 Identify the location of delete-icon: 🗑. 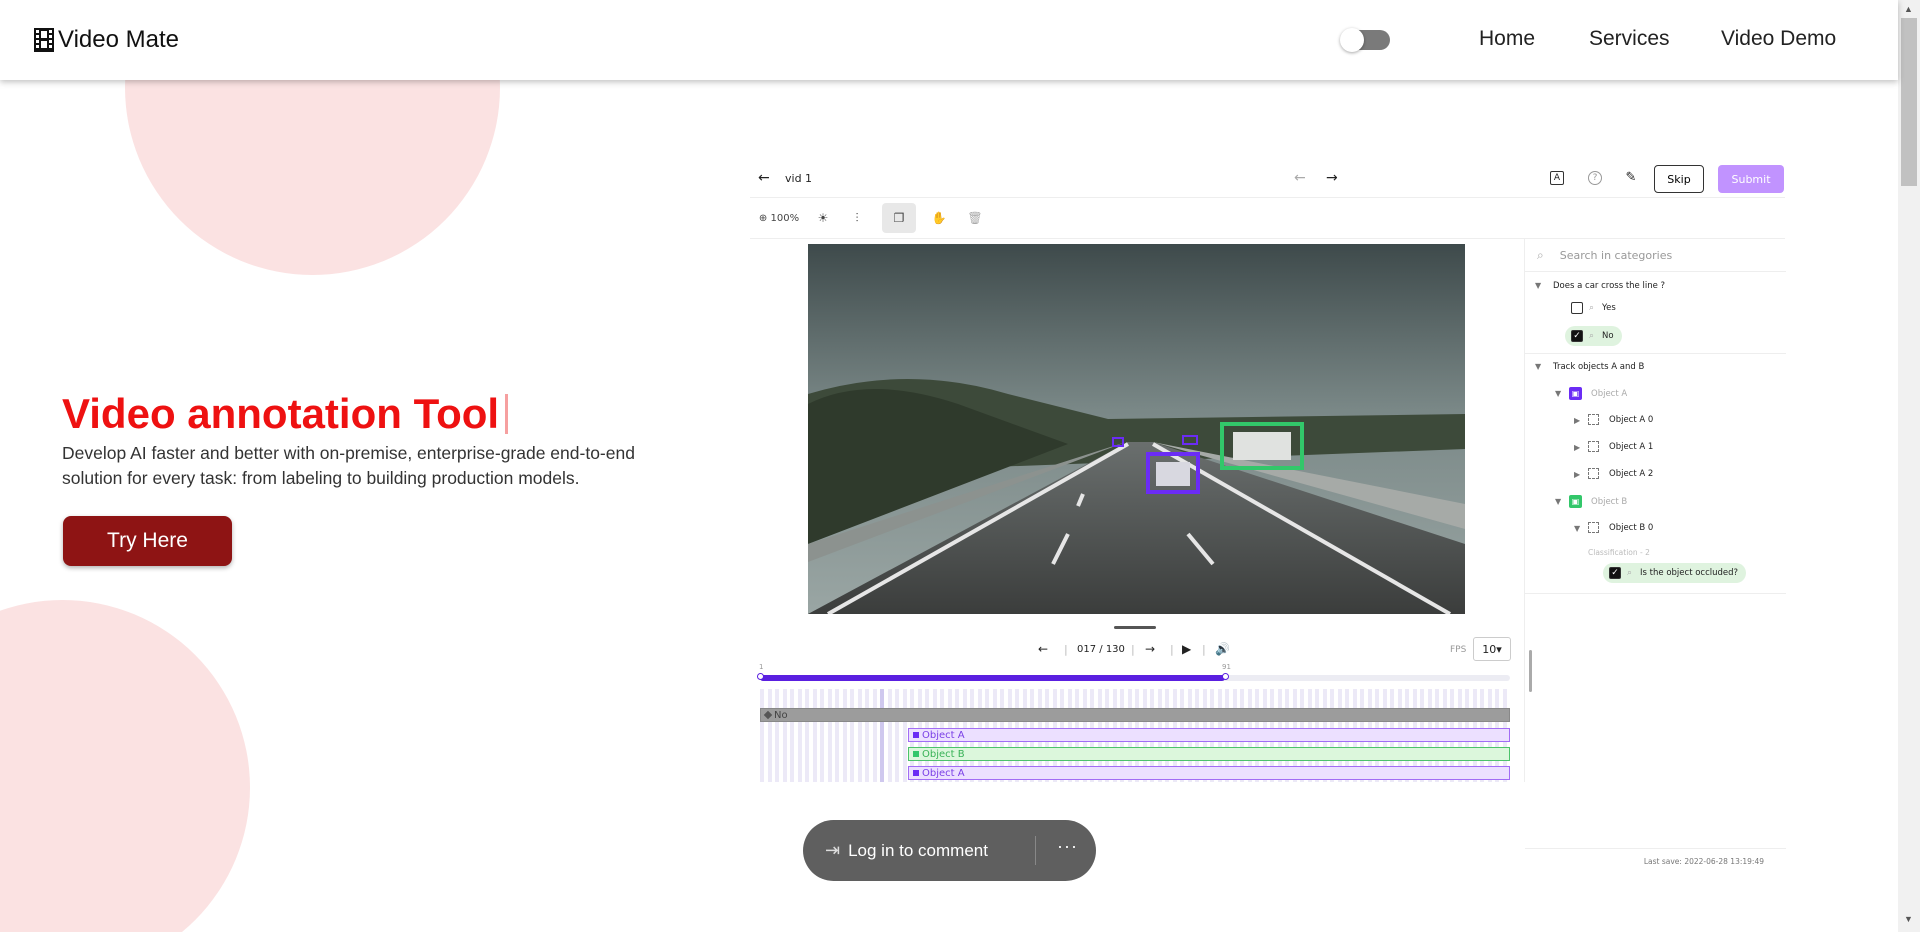
(975, 218).